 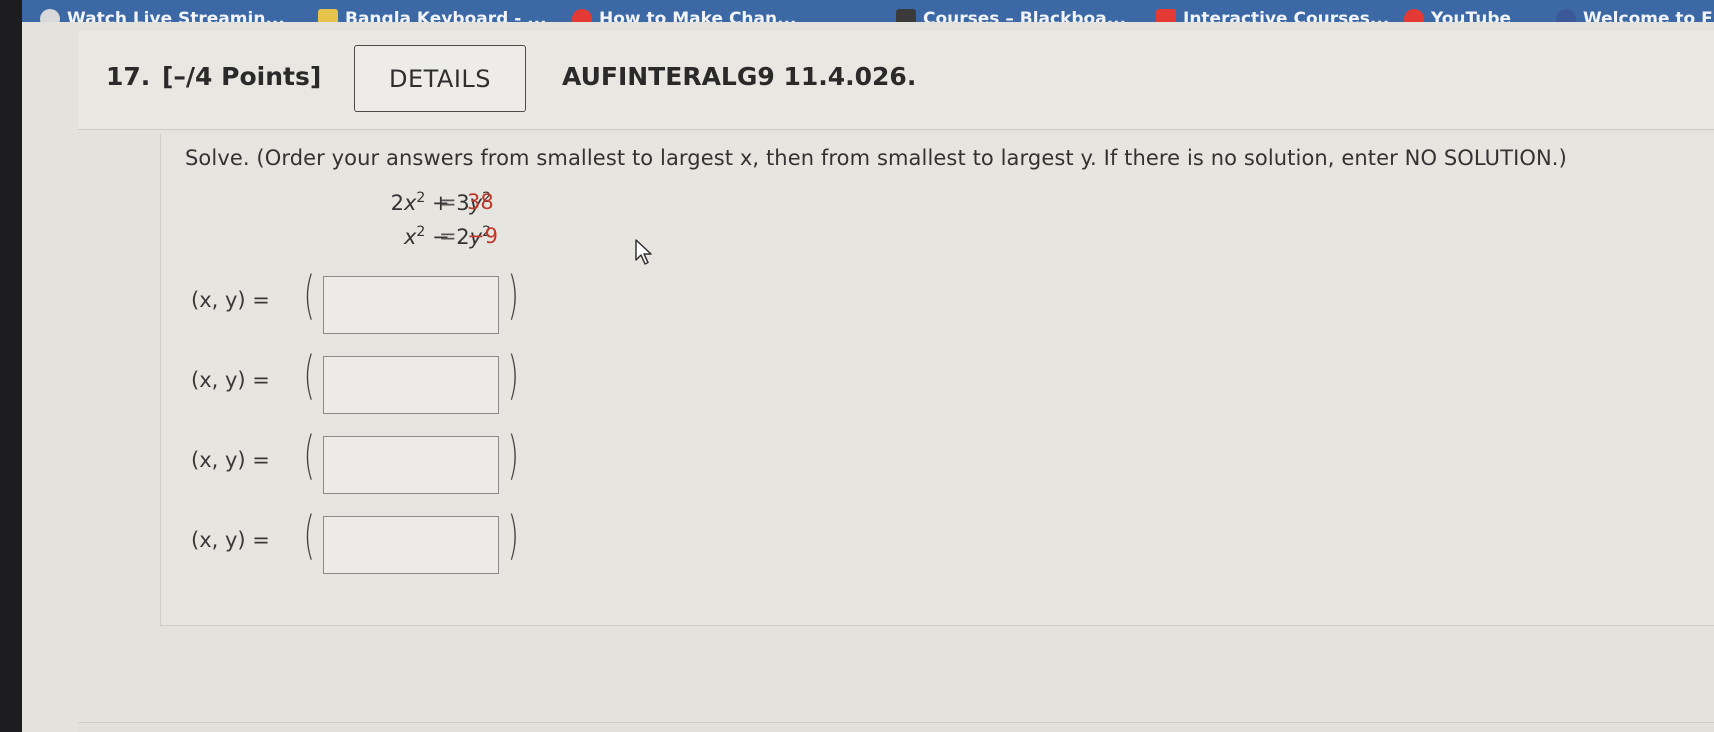 I want to click on answer-row-4: (x, y) = ( ), so click(x=371, y=540).